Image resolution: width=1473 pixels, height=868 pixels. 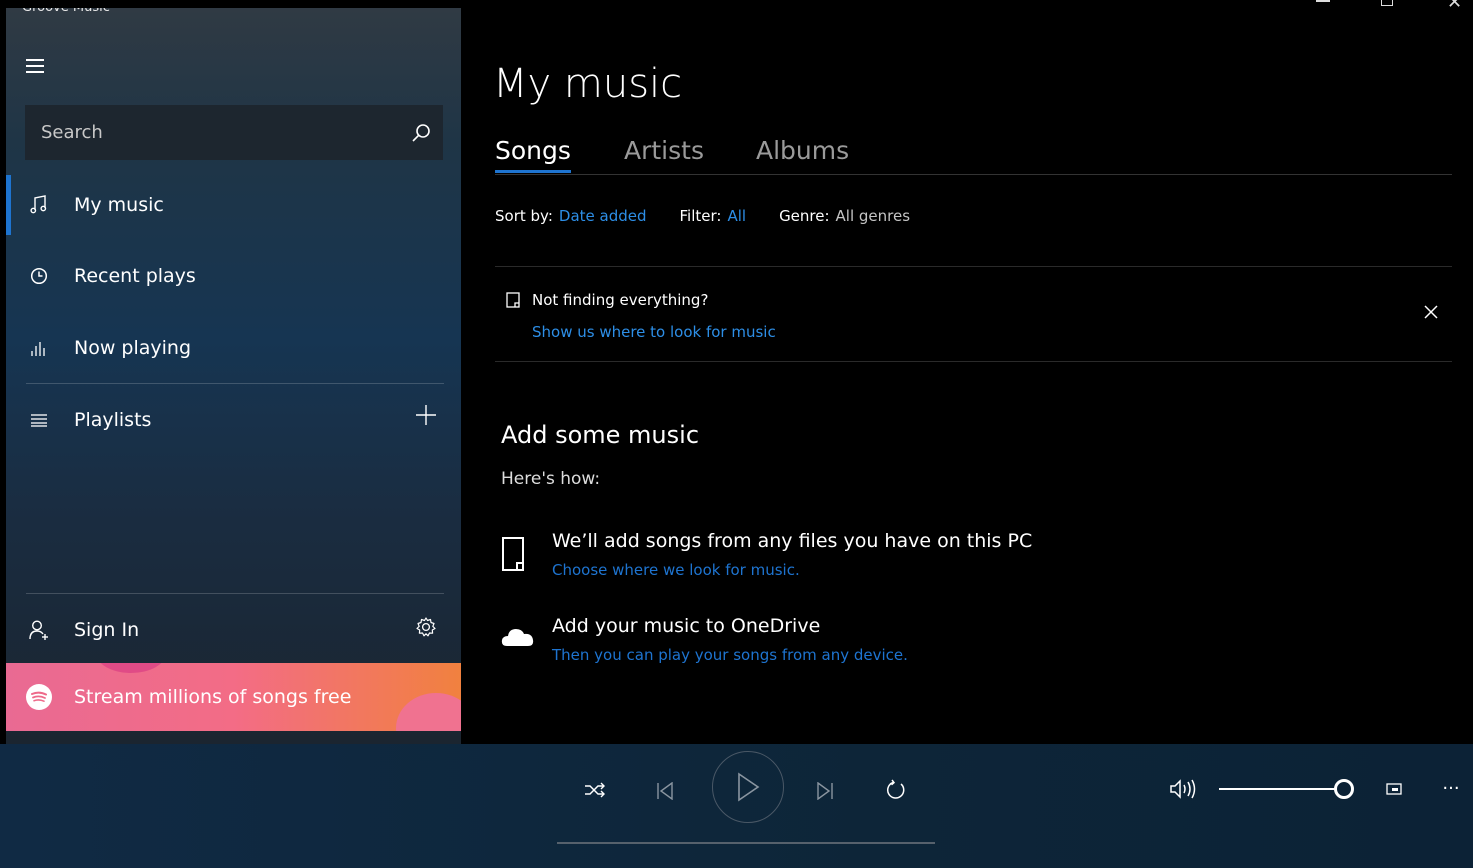 What do you see at coordinates (973, 154) in the screenshot?
I see `tab-bar: Songs Artists Albums` at bounding box center [973, 154].